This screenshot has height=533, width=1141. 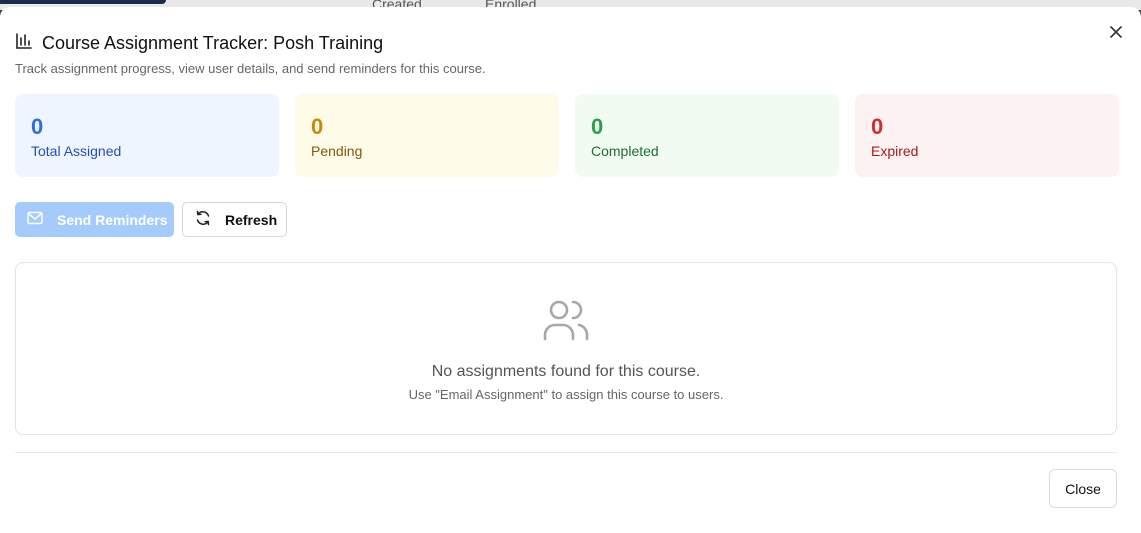 I want to click on stat-pending: 0 Pending, so click(x=427, y=135).